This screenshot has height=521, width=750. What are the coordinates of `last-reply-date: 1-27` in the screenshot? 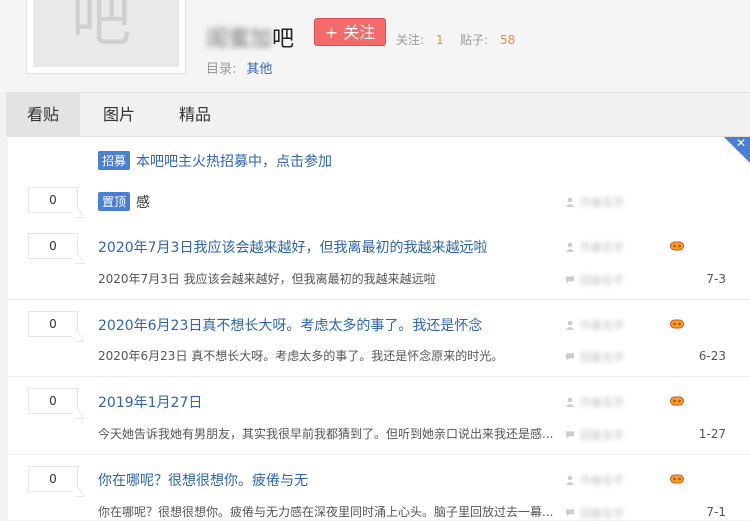 It's located at (712, 434).